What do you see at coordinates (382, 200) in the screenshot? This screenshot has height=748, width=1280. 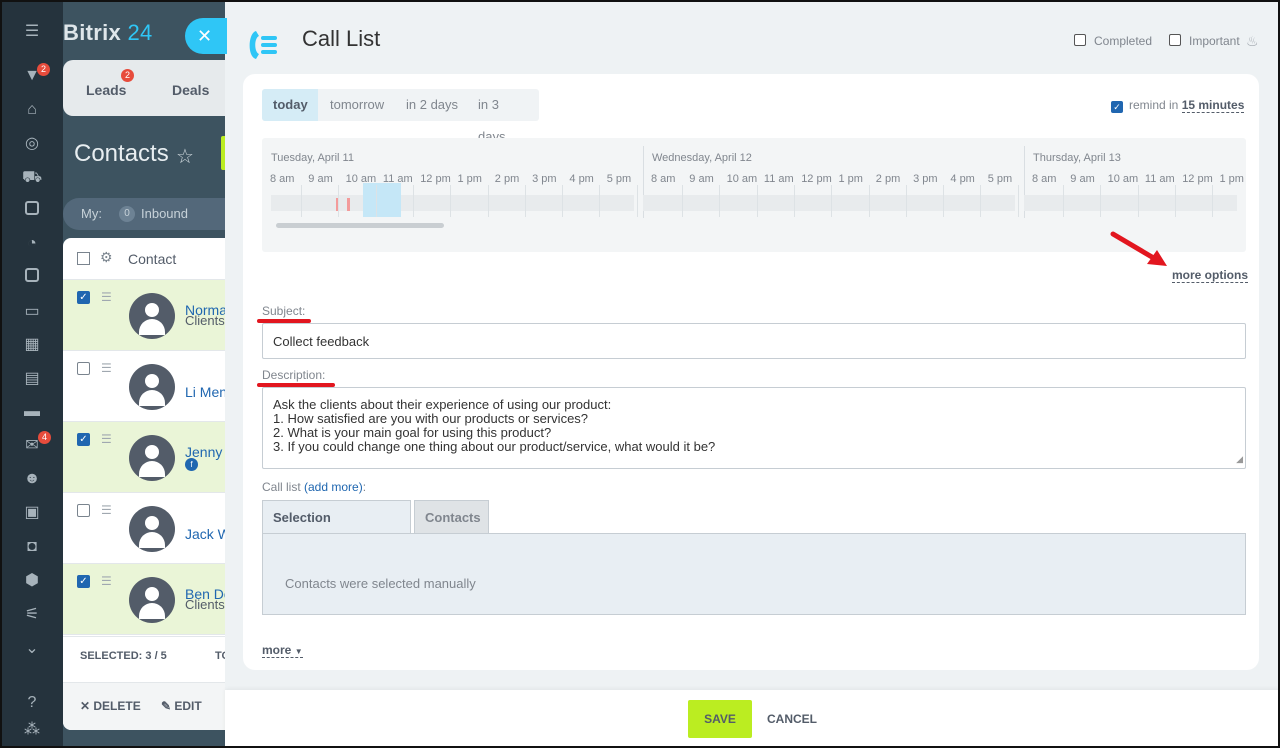 I see `selected-time-slot` at bounding box center [382, 200].